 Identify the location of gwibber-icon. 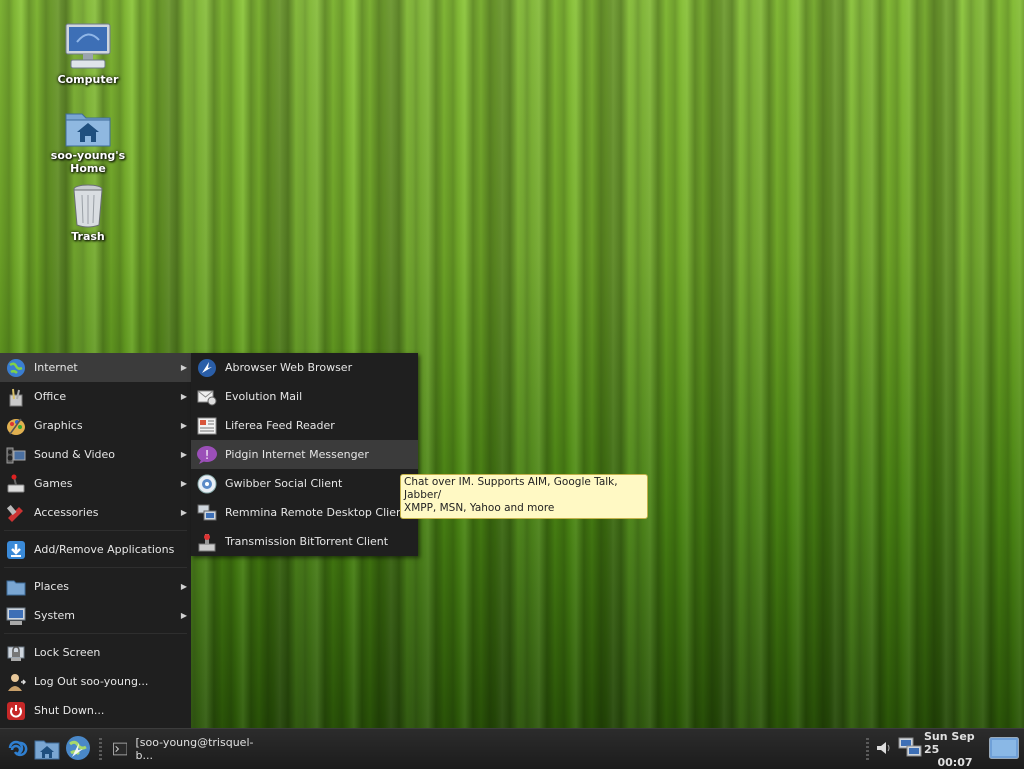
(207, 484).